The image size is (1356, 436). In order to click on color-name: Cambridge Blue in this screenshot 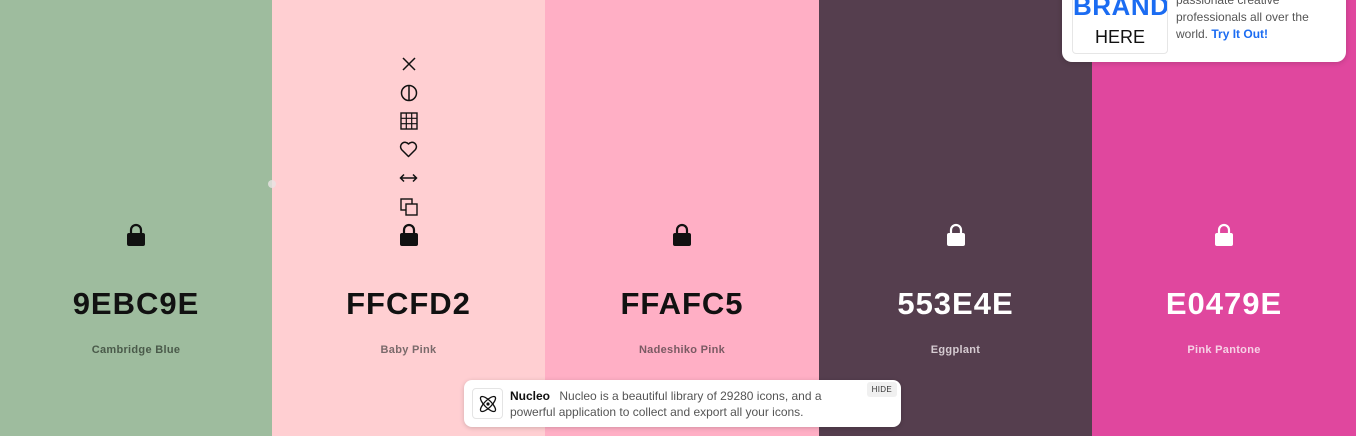, I will do `click(136, 350)`.